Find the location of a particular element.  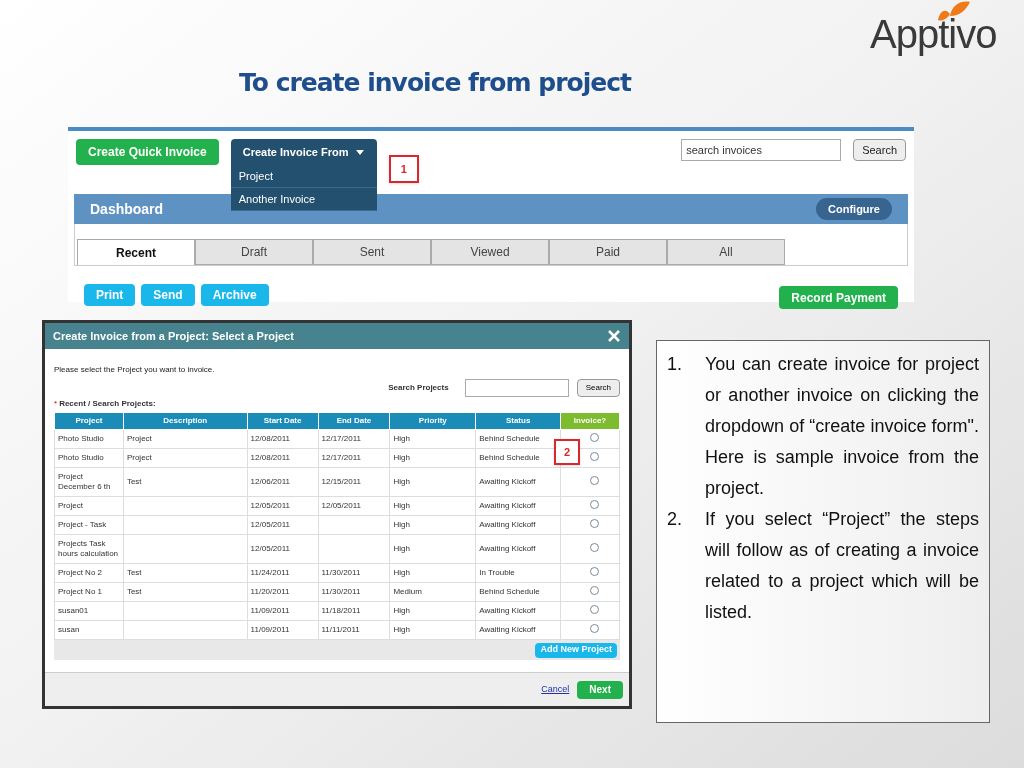

table-cell: Behind Schedule is located at coordinates (518, 592).